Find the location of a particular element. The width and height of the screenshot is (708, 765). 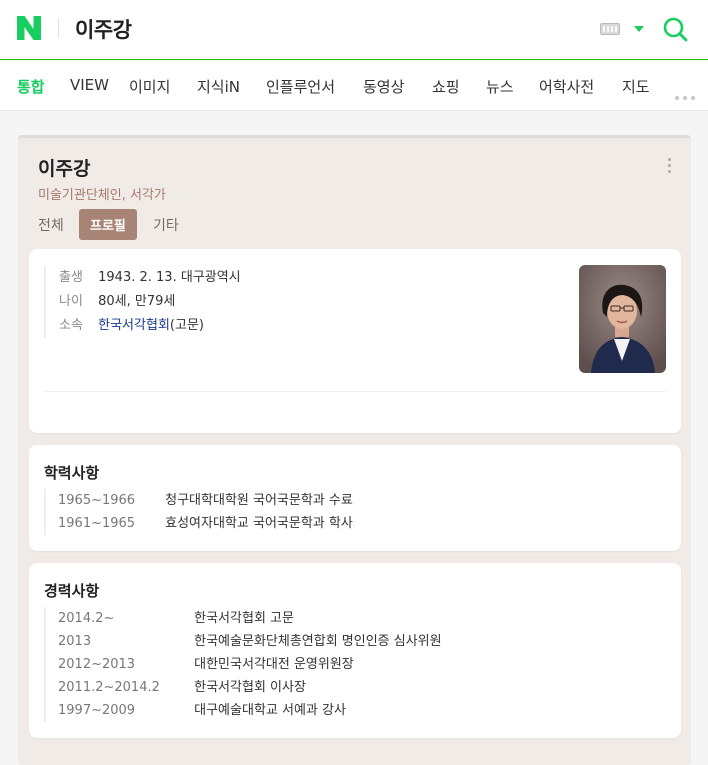

header-divider is located at coordinates (58, 28).